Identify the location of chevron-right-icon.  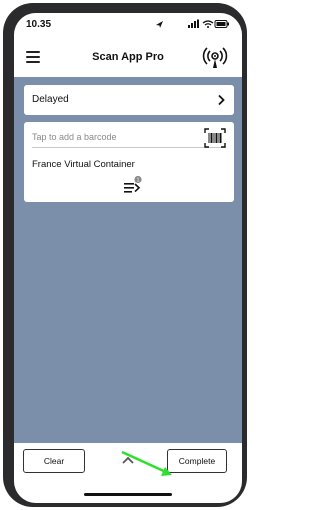
(221, 100).